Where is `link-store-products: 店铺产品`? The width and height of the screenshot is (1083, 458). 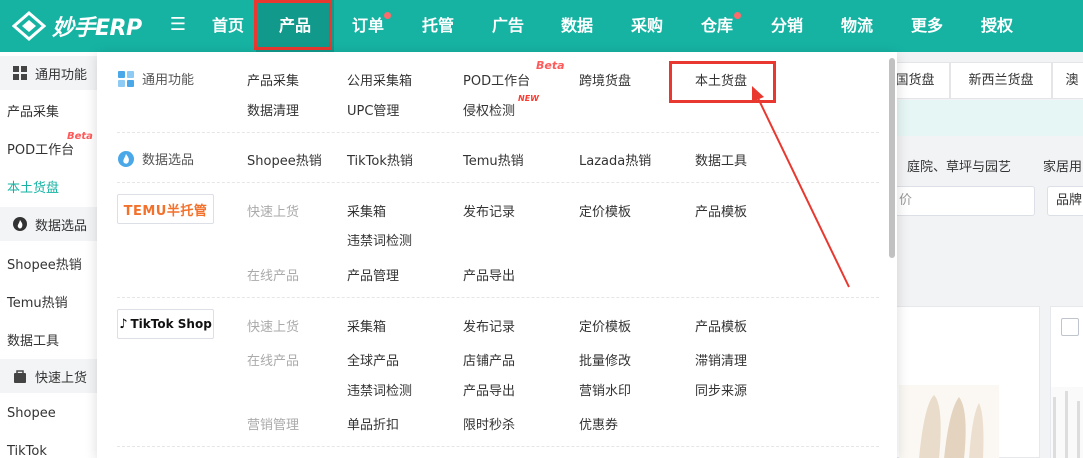 link-store-products: 店铺产品 is located at coordinates (489, 359).